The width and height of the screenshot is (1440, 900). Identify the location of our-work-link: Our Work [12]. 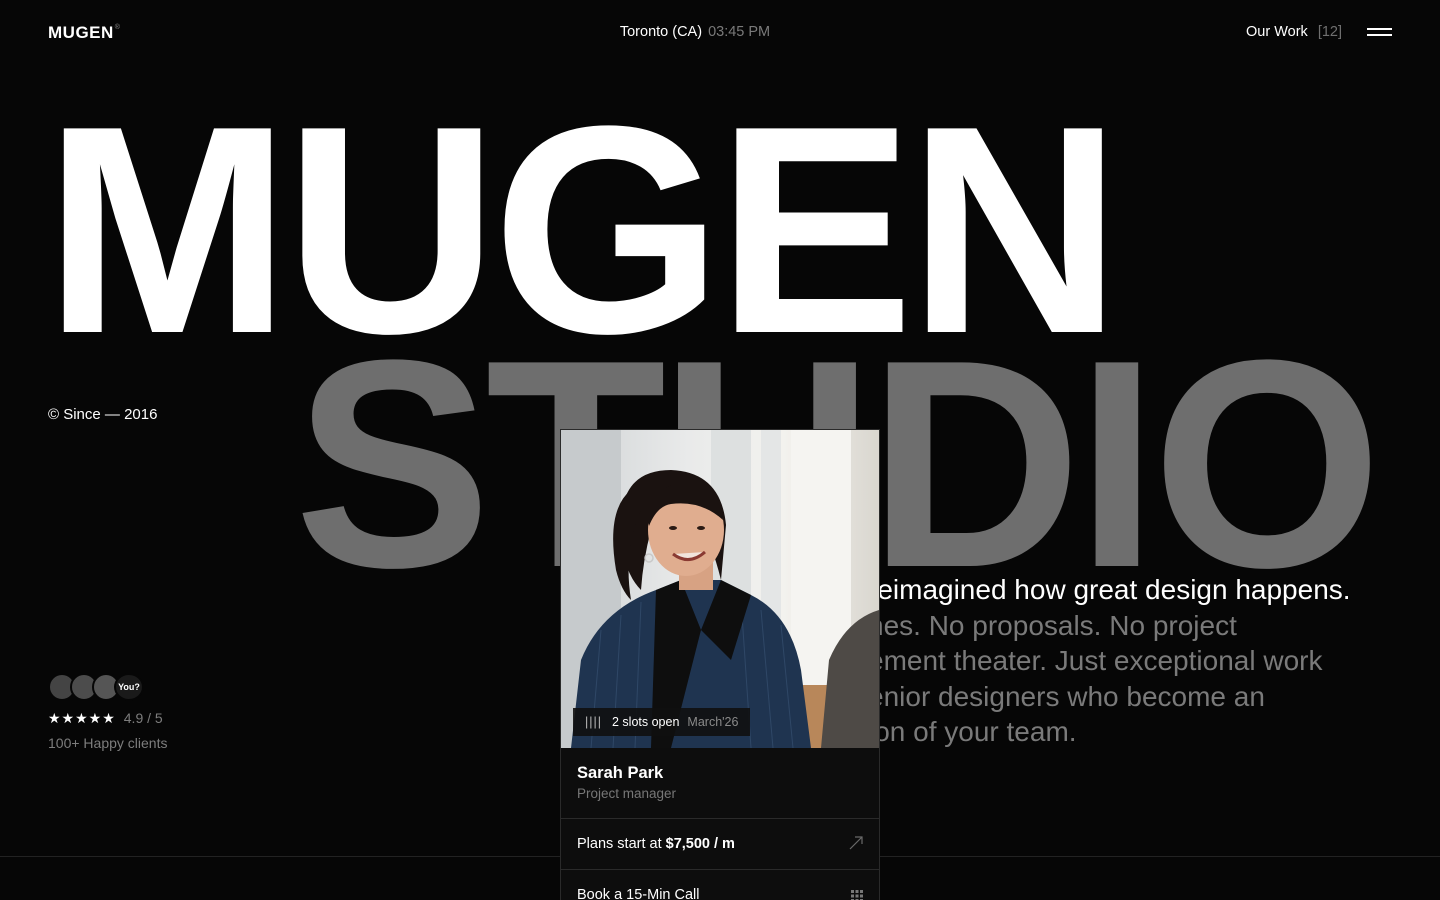
(1294, 32).